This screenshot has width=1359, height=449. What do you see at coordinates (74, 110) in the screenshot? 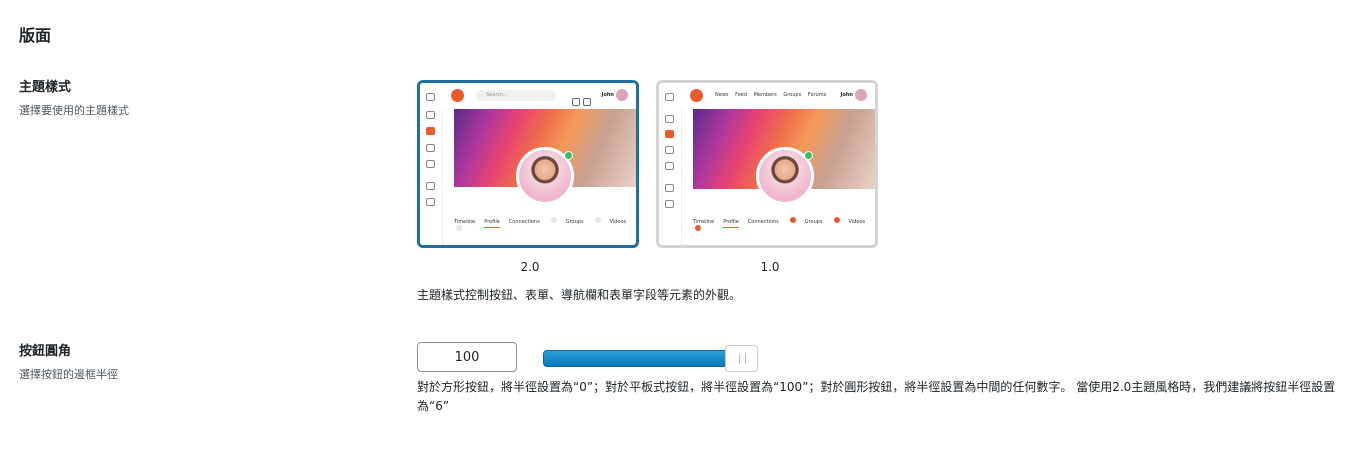
I see `theme-style-description: 選擇要使用的主題樣式` at bounding box center [74, 110].